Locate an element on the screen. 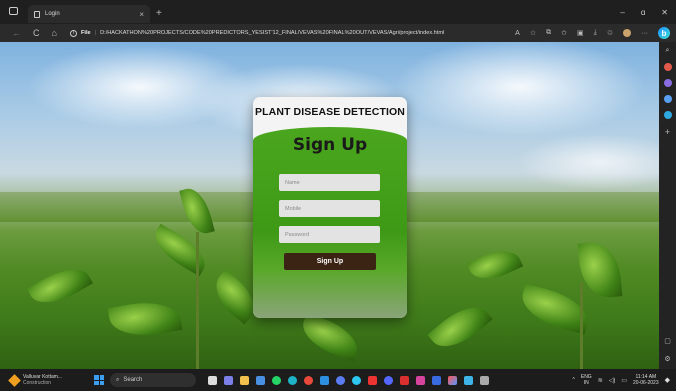 The image size is (676, 391). tab-title: Login is located at coordinates (52, 14).